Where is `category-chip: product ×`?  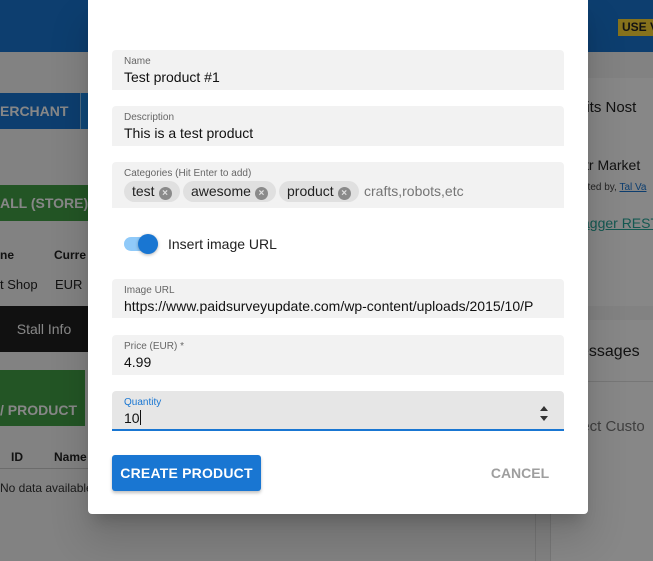 category-chip: product × is located at coordinates (319, 191).